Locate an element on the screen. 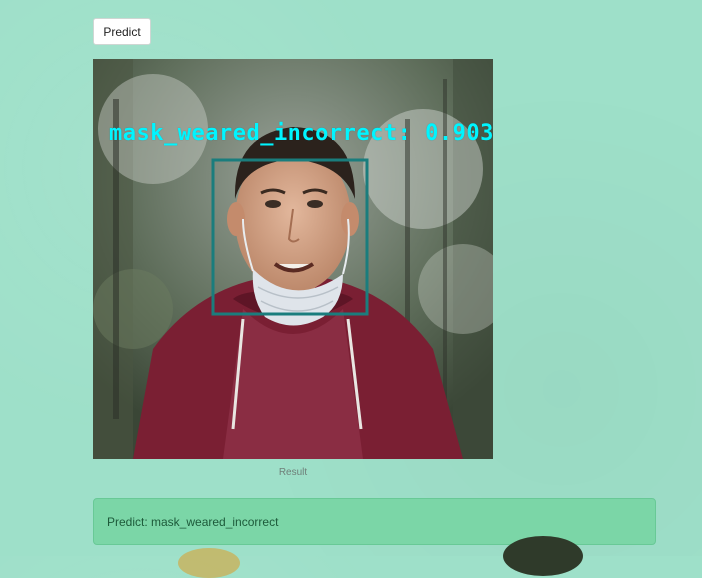  prediction-alert-text: Predict: mask_weared_incorrect is located at coordinates (193, 521).